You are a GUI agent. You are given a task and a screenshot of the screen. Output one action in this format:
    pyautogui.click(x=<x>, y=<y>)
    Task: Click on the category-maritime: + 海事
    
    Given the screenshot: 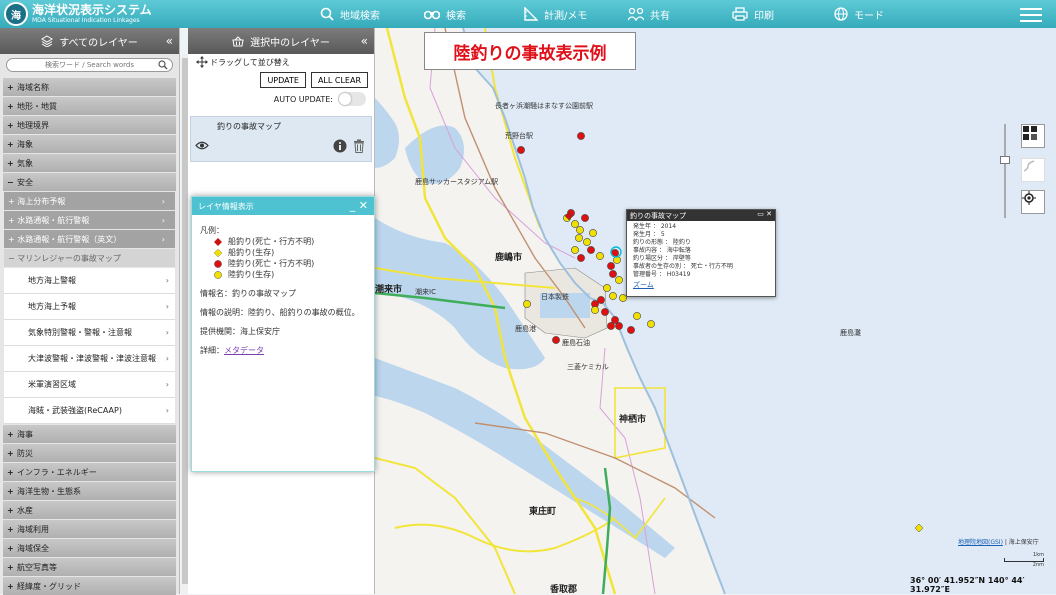 What is the action you would take?
    pyautogui.click(x=89, y=434)
    